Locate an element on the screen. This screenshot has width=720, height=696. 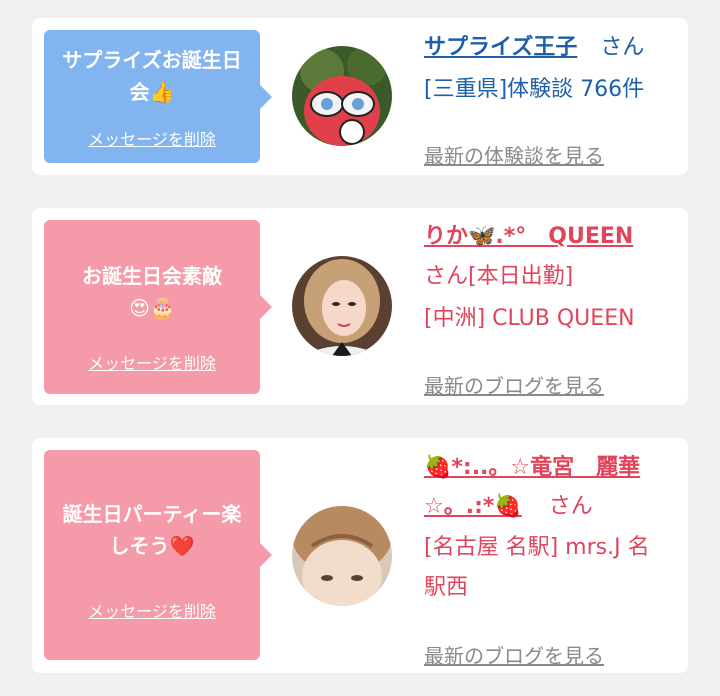
honorific: さん[本日出勤] is located at coordinates (499, 276).